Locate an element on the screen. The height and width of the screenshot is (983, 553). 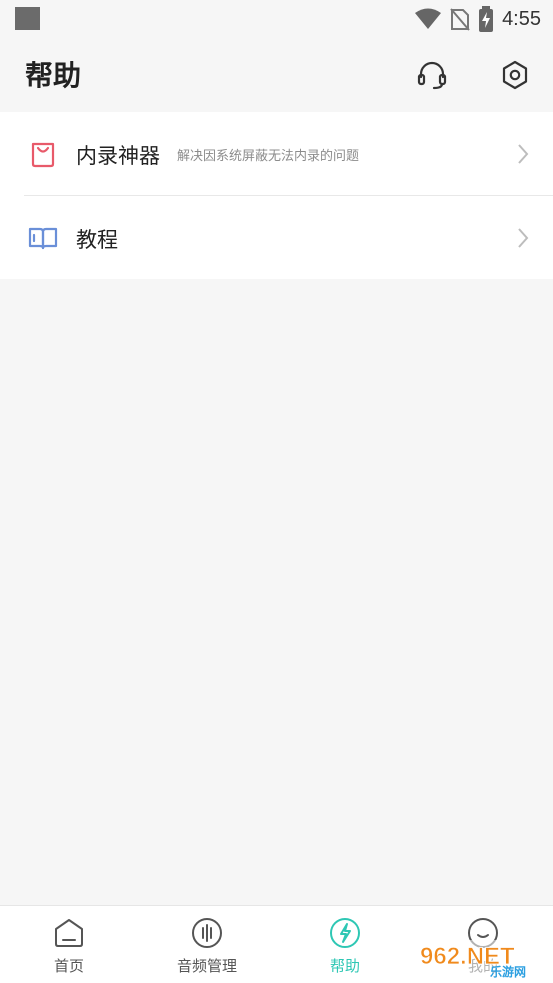
wifi-icon is located at coordinates (428, 18).